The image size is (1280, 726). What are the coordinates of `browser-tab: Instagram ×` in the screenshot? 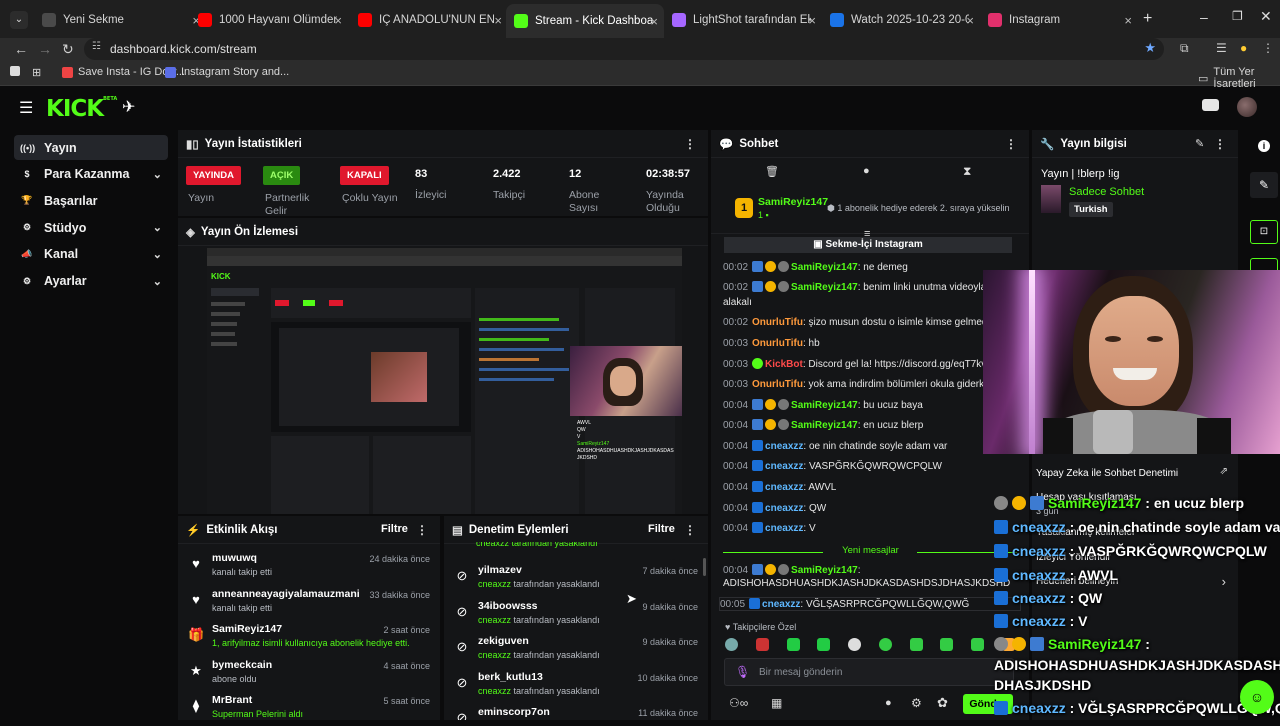 It's located at (1059, 20).